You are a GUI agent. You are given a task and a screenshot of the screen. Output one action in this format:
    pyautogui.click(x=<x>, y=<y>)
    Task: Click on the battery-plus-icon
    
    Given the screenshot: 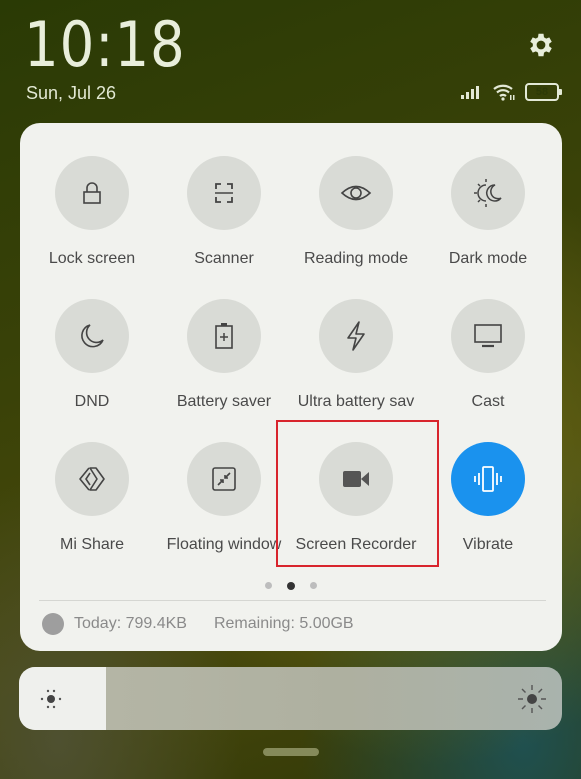 What is the action you would take?
    pyautogui.click(x=224, y=336)
    